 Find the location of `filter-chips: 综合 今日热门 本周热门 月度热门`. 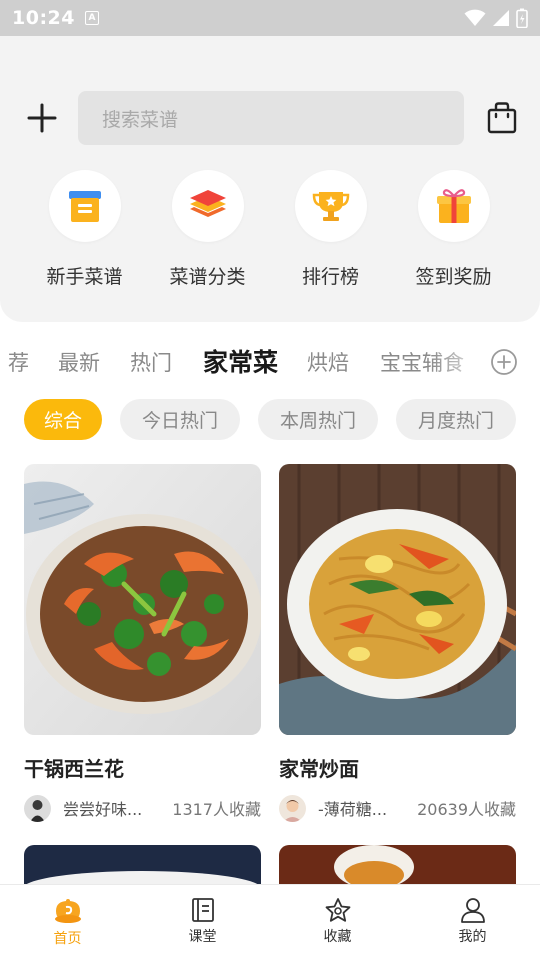

filter-chips: 综合 今日热门 本周热门 月度热门 is located at coordinates (270, 419).